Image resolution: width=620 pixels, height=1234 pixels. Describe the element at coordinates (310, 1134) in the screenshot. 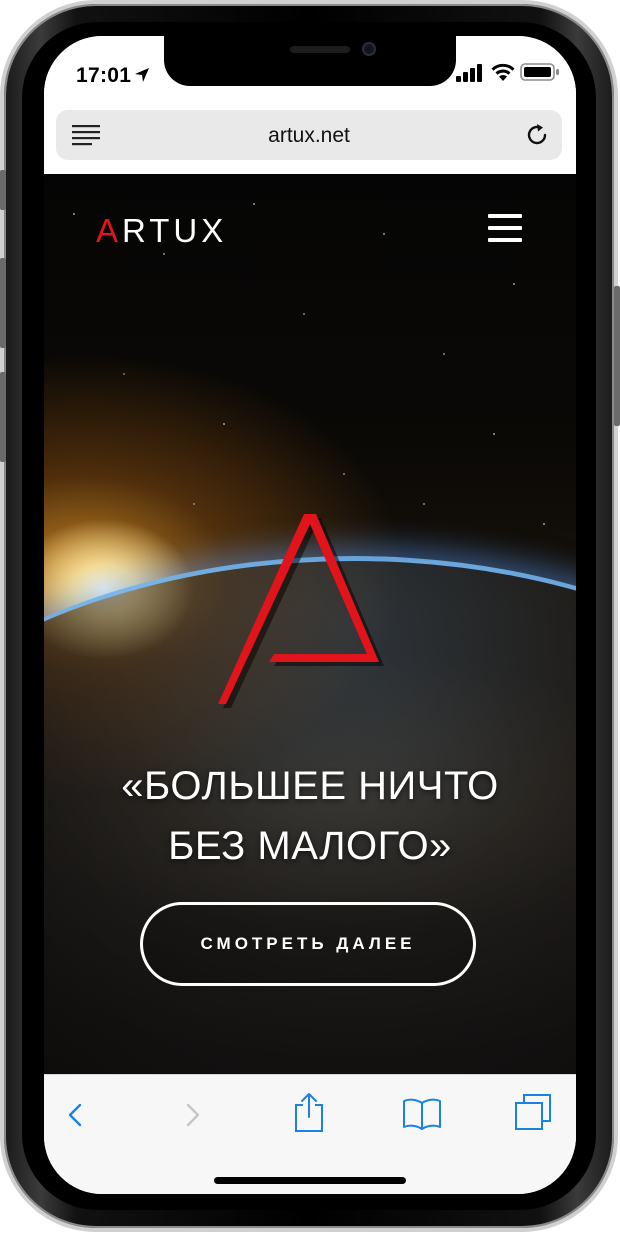

I see `browser-toolbar` at that location.